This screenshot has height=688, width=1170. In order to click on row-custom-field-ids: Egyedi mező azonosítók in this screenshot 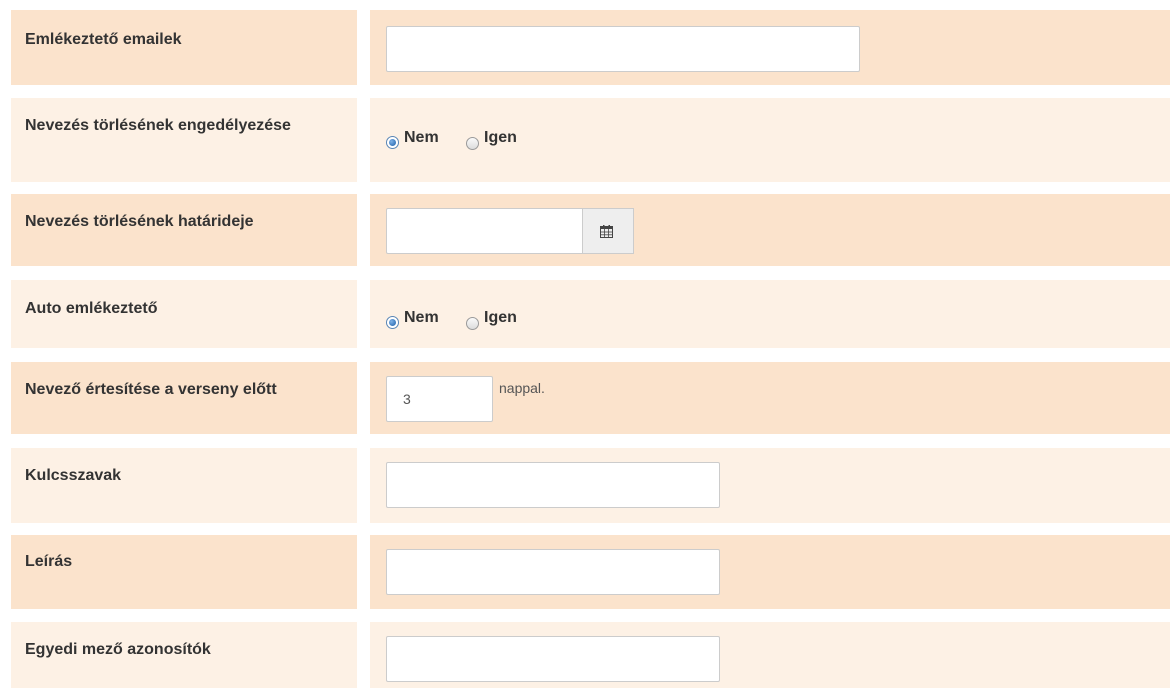, I will do `click(590, 655)`.